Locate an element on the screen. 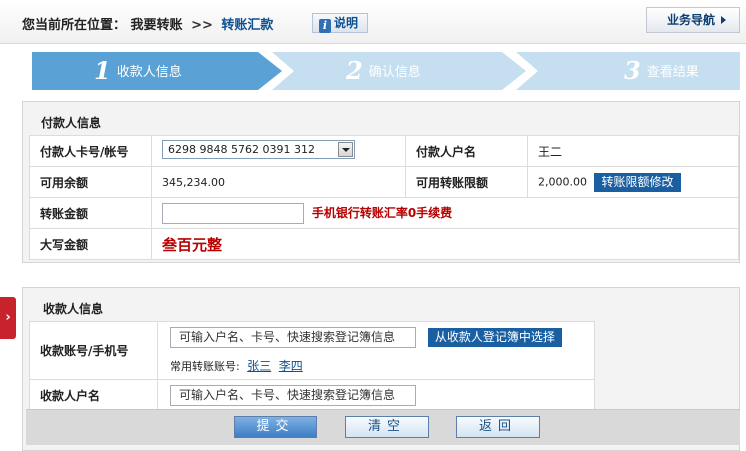 This screenshot has height=451, width=746. action-bar: 提交 清空 返回 is located at coordinates (383, 427).